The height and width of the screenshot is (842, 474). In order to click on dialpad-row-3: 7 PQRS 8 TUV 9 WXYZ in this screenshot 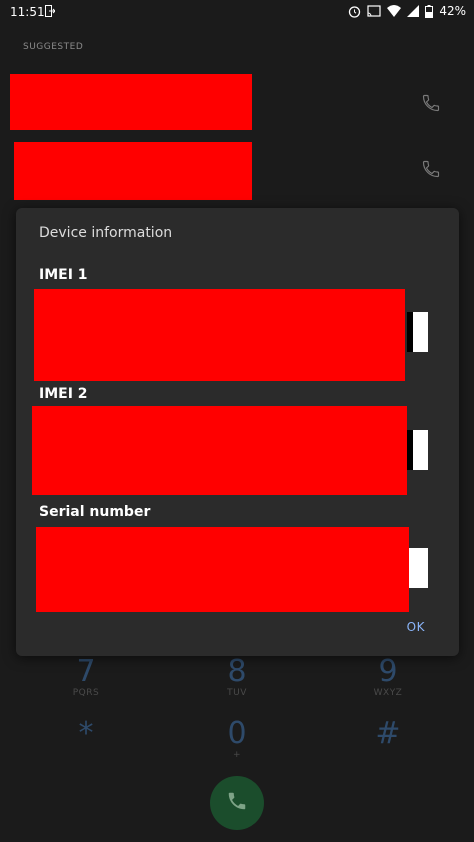, I will do `click(237, 686)`.